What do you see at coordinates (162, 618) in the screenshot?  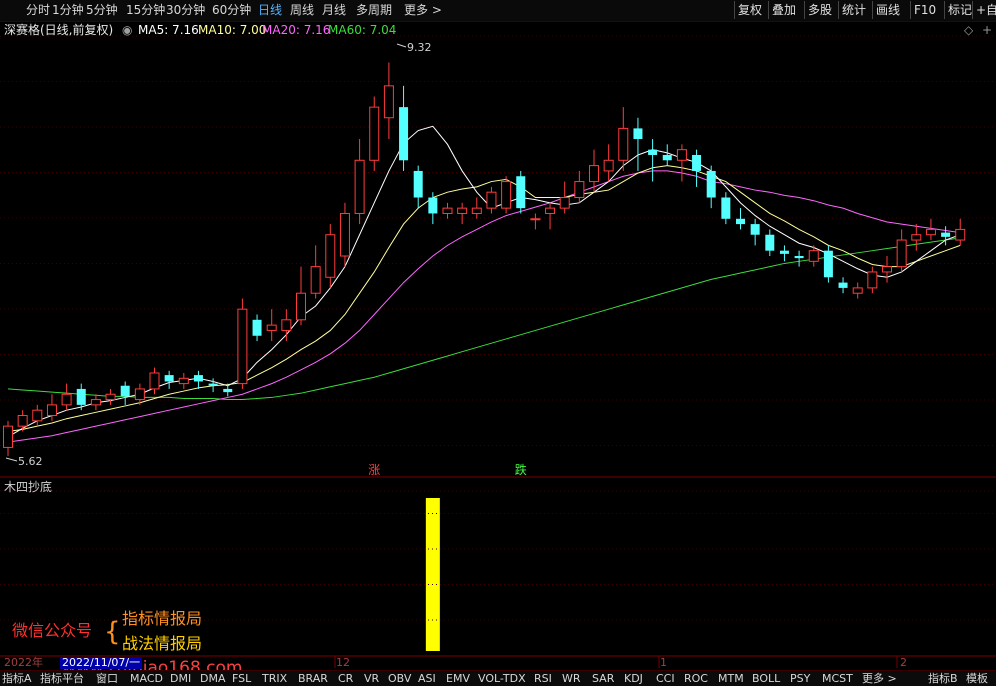 I see `watermark-line1: 指标情报局` at bounding box center [162, 618].